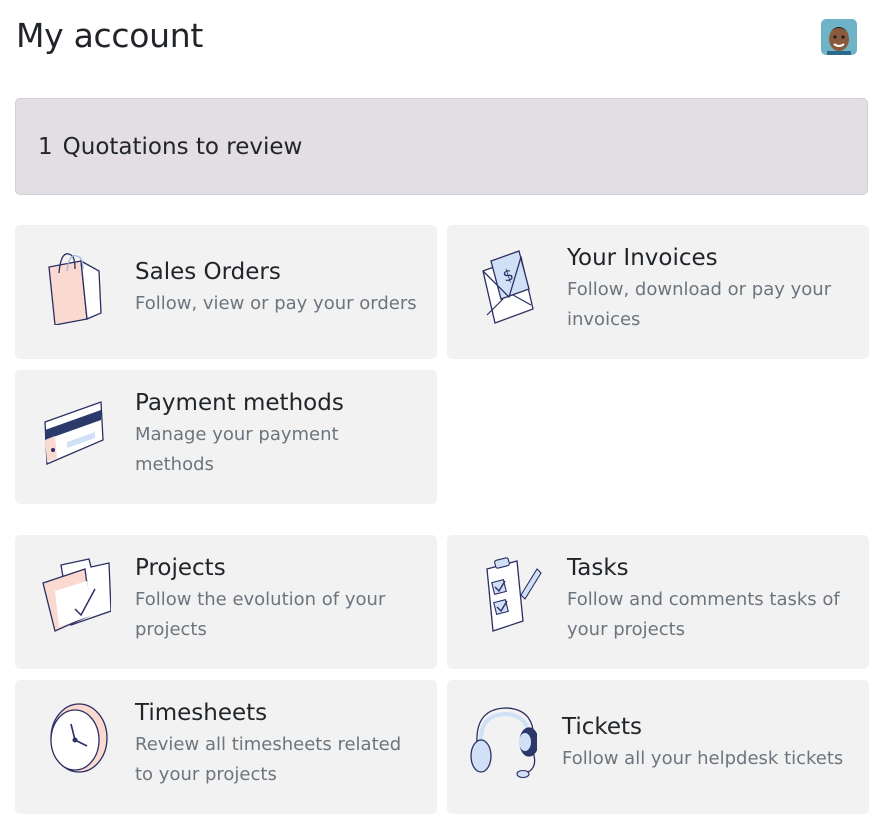 This screenshot has height=827, width=883. What do you see at coordinates (109, 35) in the screenshot?
I see `page-title: My account` at bounding box center [109, 35].